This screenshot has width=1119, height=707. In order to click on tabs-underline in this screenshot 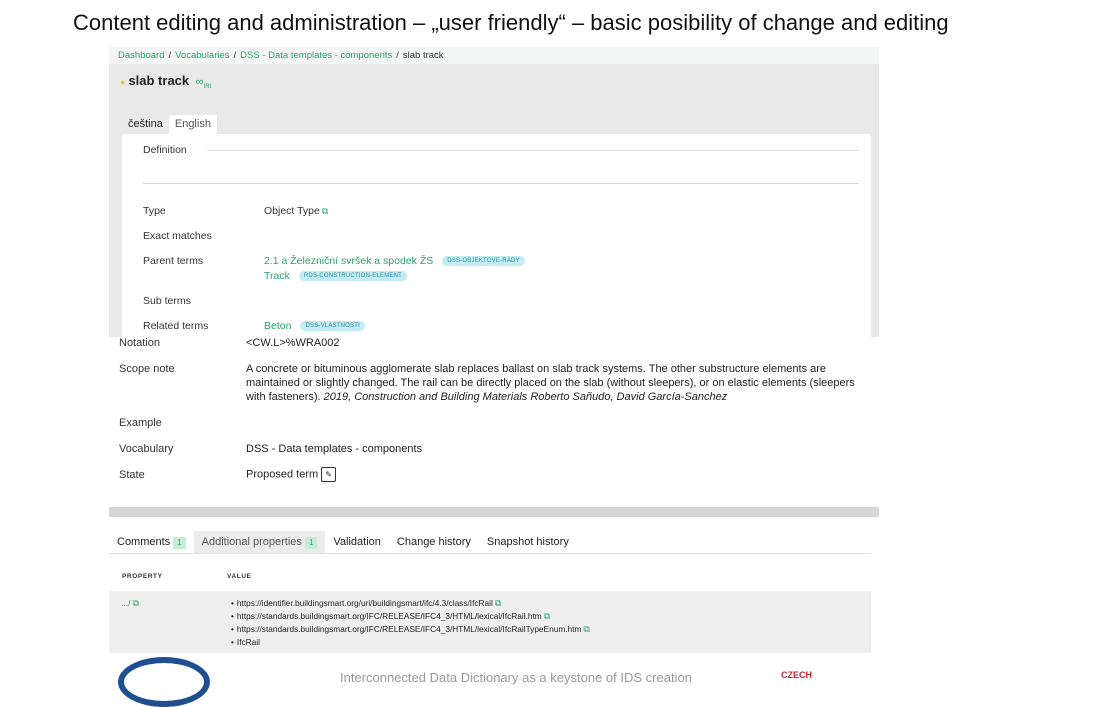, I will do `click(490, 553)`.